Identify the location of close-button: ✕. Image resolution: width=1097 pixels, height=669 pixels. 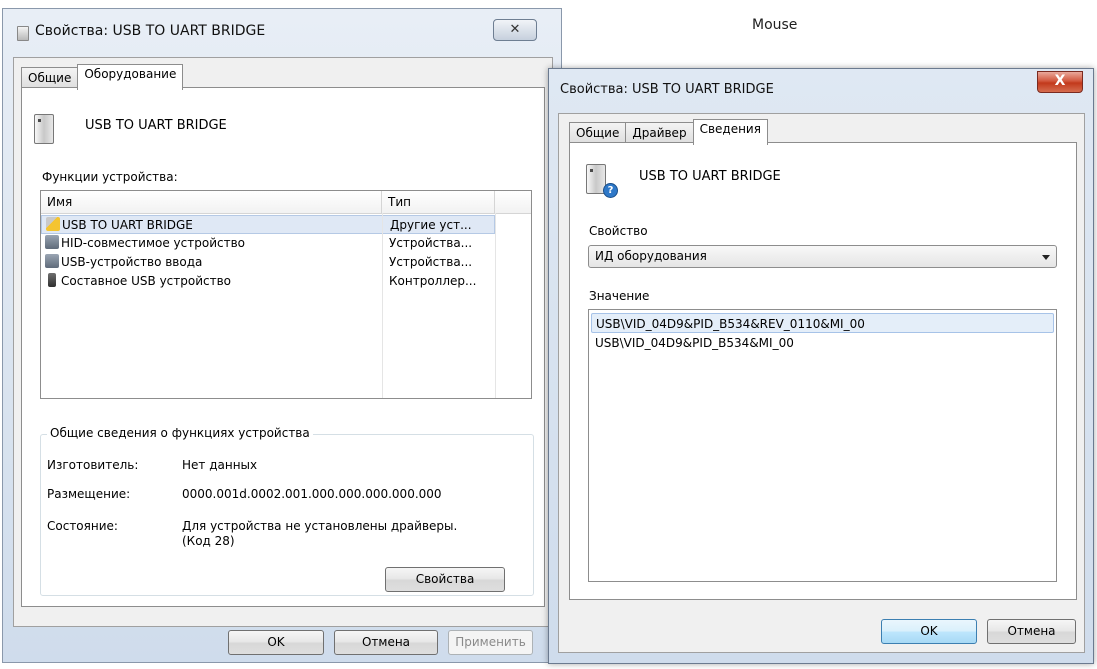
(515, 30).